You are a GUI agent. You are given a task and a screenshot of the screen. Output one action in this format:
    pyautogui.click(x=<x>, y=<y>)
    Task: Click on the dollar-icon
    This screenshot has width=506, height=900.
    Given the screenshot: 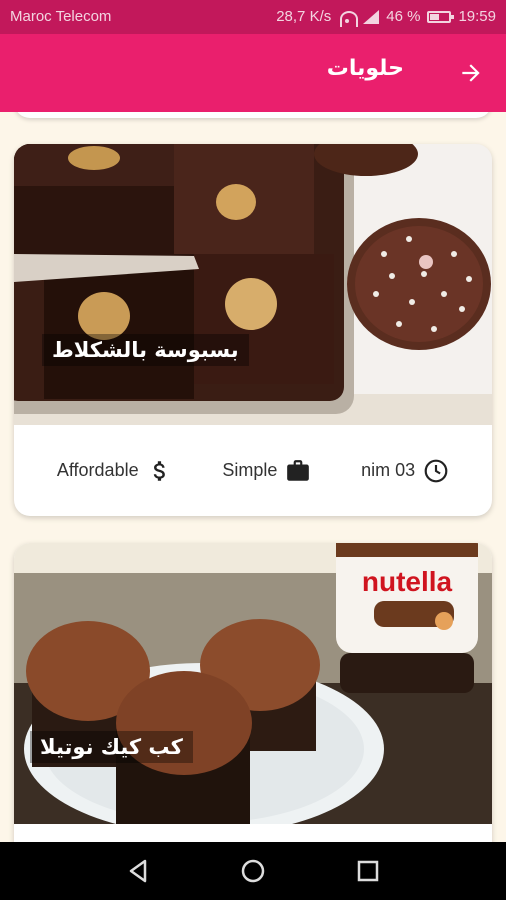 What is the action you would take?
    pyautogui.click(x=160, y=471)
    